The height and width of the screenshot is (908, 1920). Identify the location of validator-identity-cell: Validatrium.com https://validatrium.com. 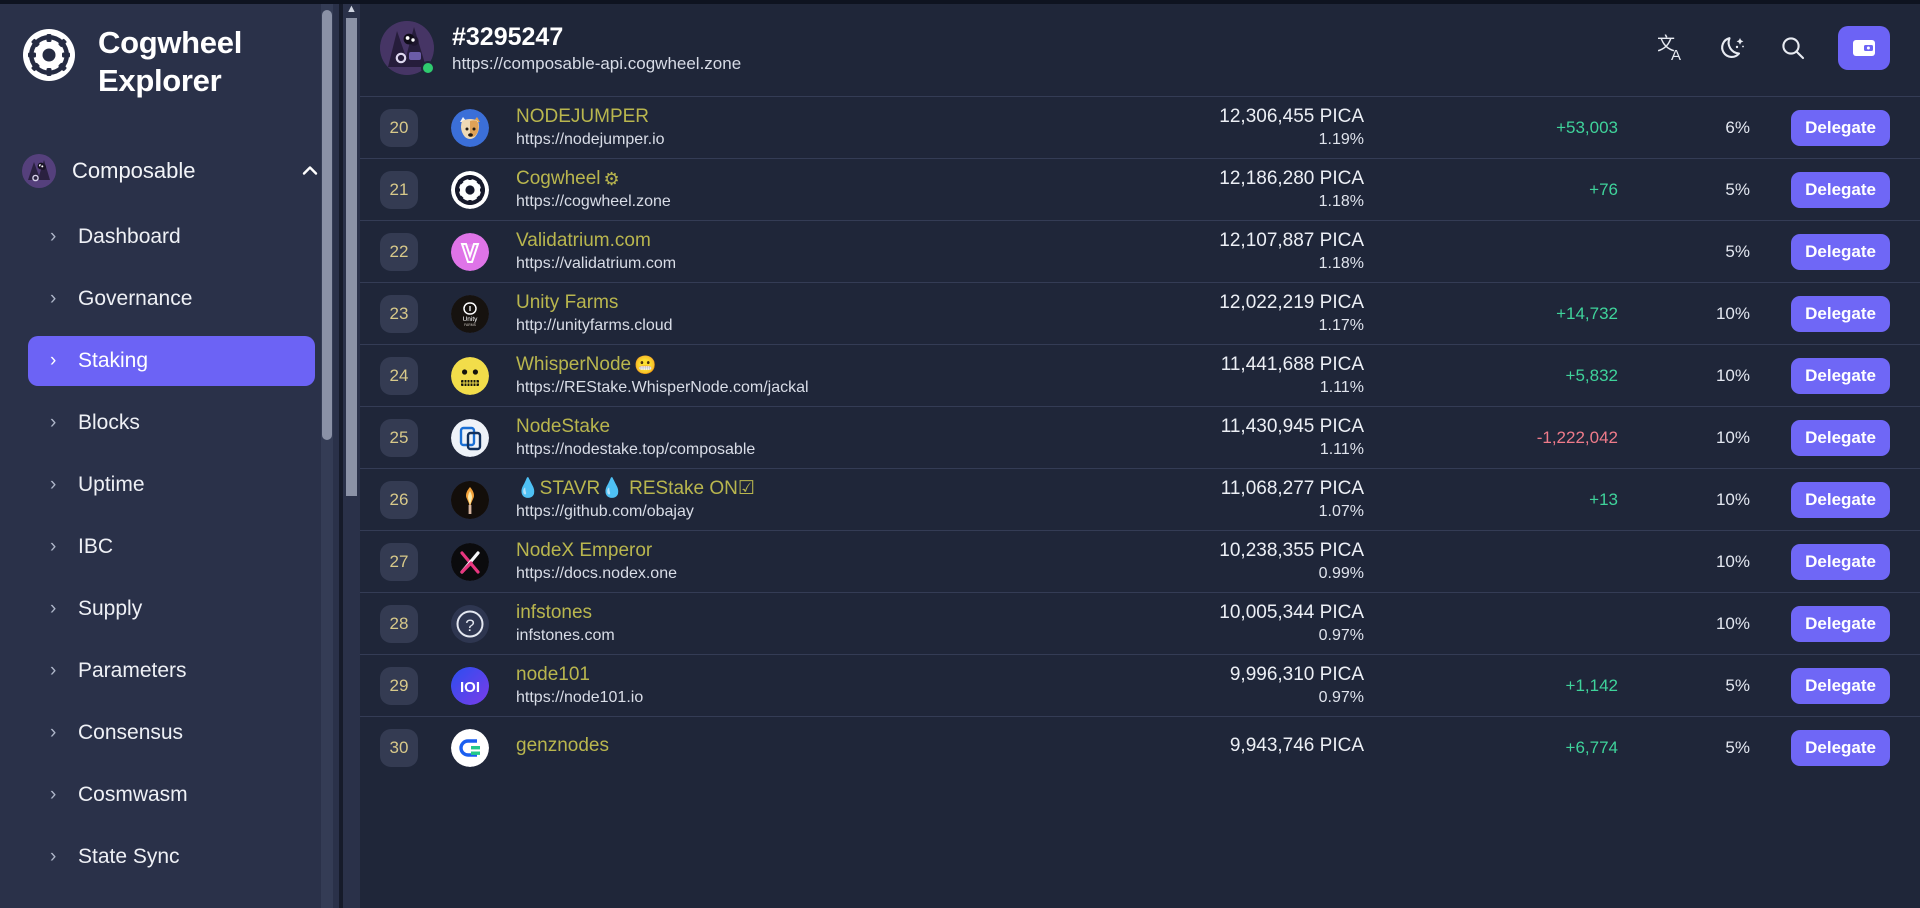
(785, 251).